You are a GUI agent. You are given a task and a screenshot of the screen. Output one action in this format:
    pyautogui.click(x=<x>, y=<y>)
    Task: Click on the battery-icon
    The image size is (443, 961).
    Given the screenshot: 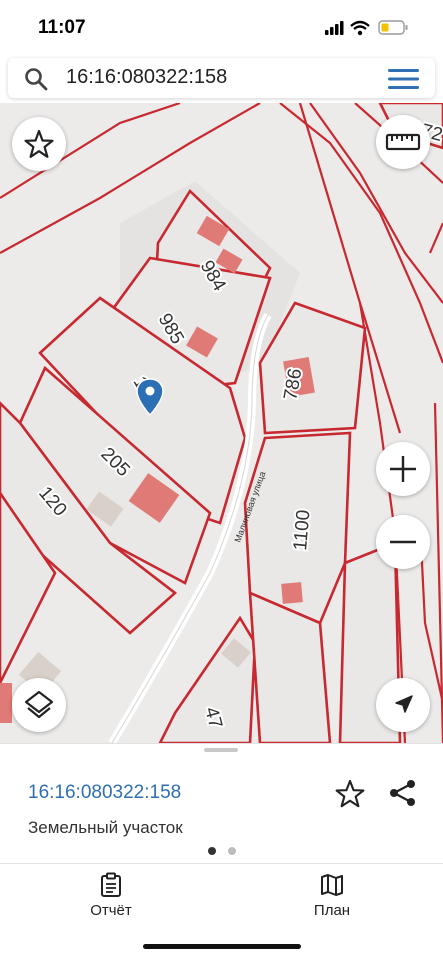 What is the action you would take?
    pyautogui.click(x=393, y=27)
    